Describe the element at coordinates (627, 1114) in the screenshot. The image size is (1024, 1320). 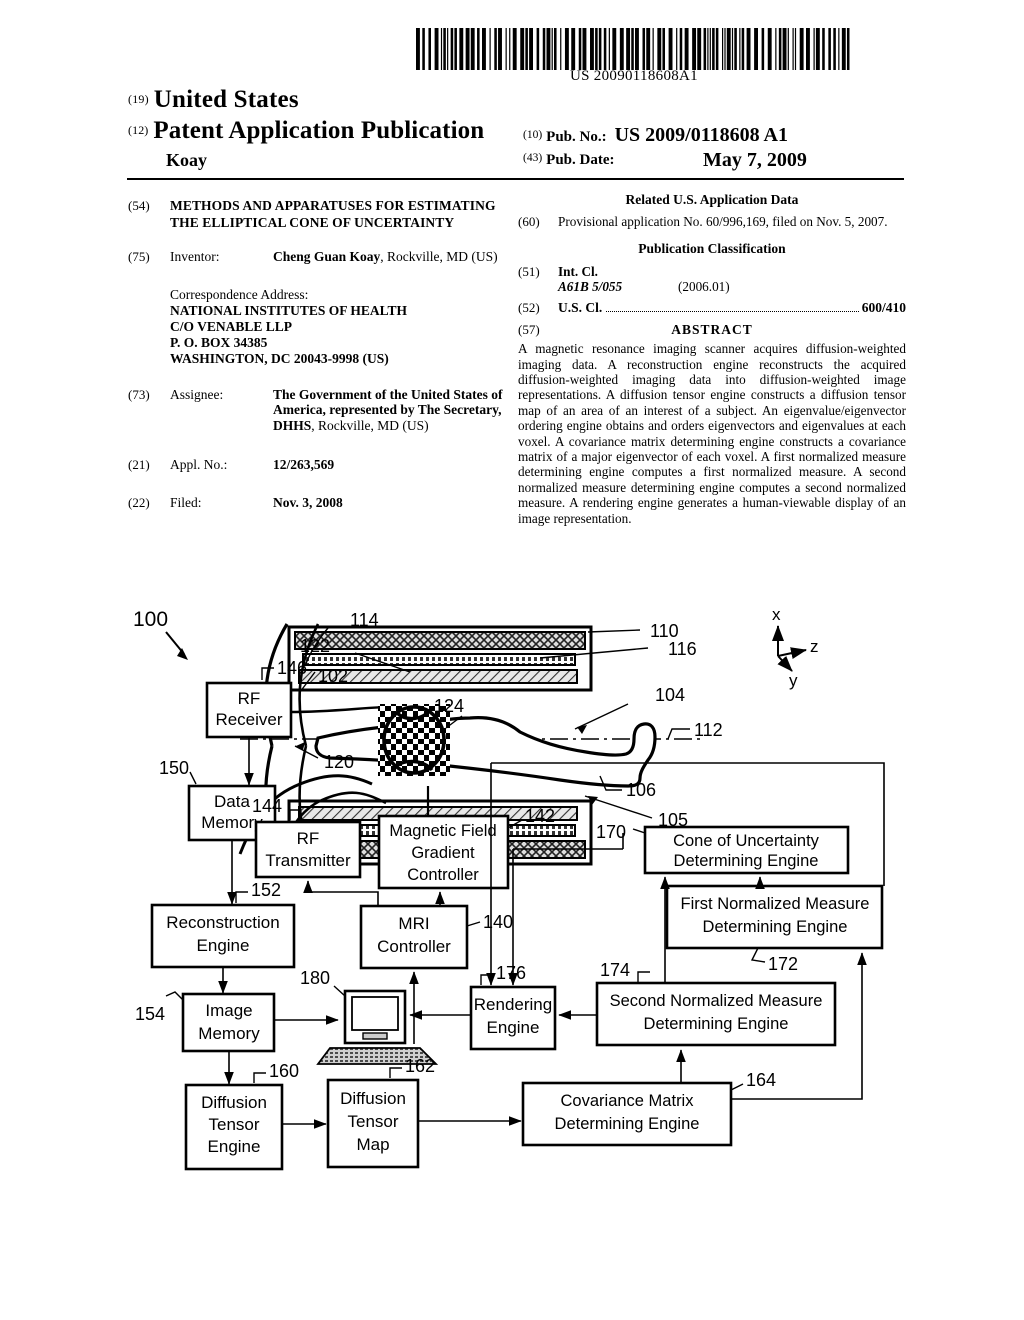
I see `box-covariance-matrix-determining-engine: Covariance Matrix Determining Engine` at that location.